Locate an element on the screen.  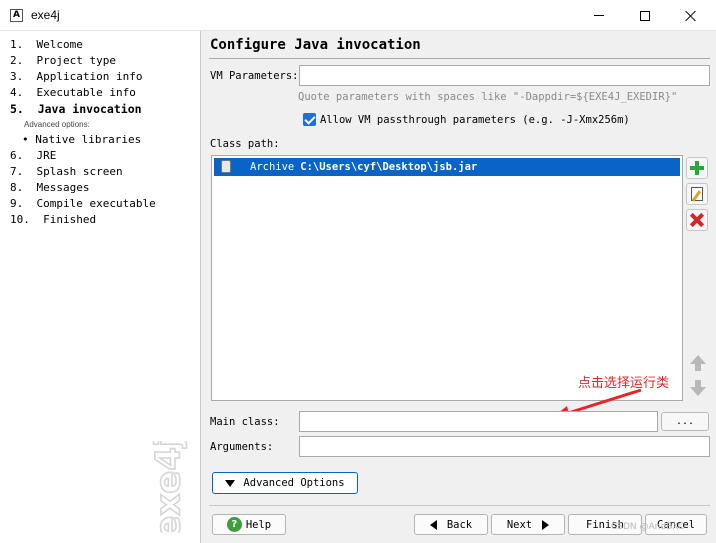
step-welcome: 1. Welcome is located at coordinates (83, 45).